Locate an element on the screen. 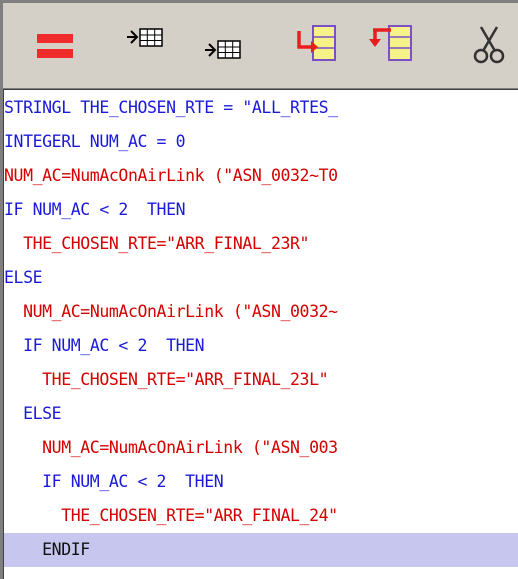 The image size is (518, 579). toolbar is located at coordinates (260, 46).